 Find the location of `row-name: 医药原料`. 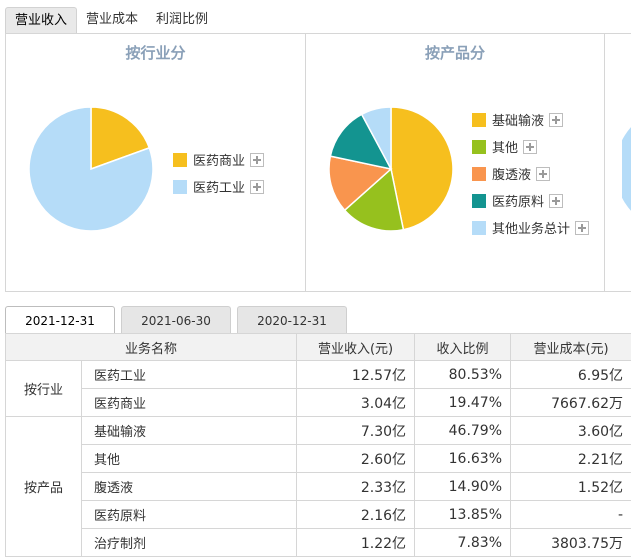

row-name: 医药原料 is located at coordinates (189, 514).